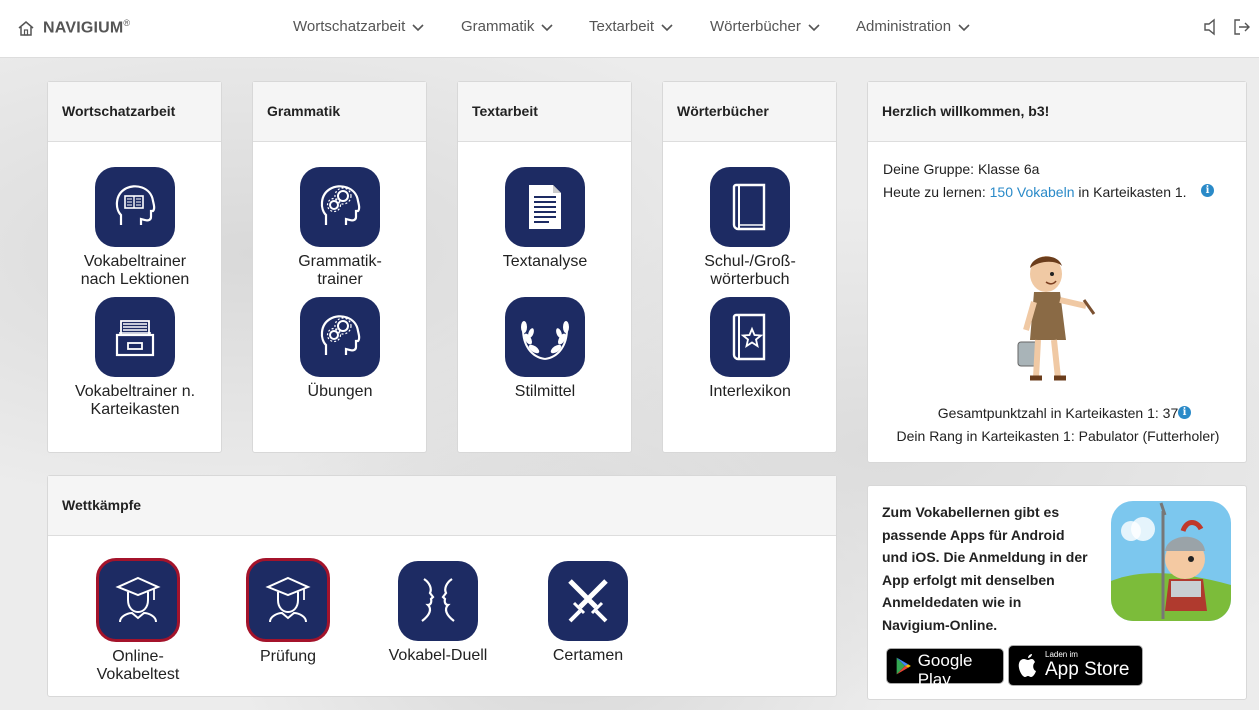 This screenshot has height=710, width=1259. What do you see at coordinates (507, 26) in the screenshot?
I see `nav-grammatik: Grammatik` at bounding box center [507, 26].